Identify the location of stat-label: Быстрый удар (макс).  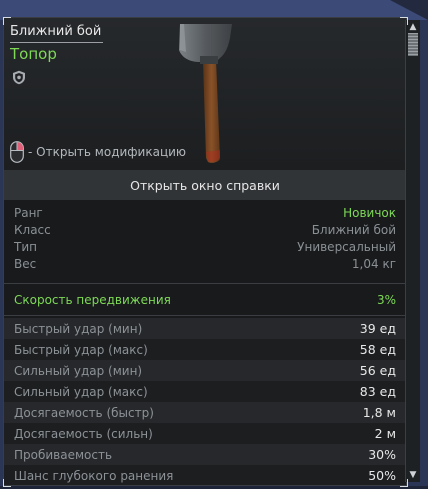
(81, 349).